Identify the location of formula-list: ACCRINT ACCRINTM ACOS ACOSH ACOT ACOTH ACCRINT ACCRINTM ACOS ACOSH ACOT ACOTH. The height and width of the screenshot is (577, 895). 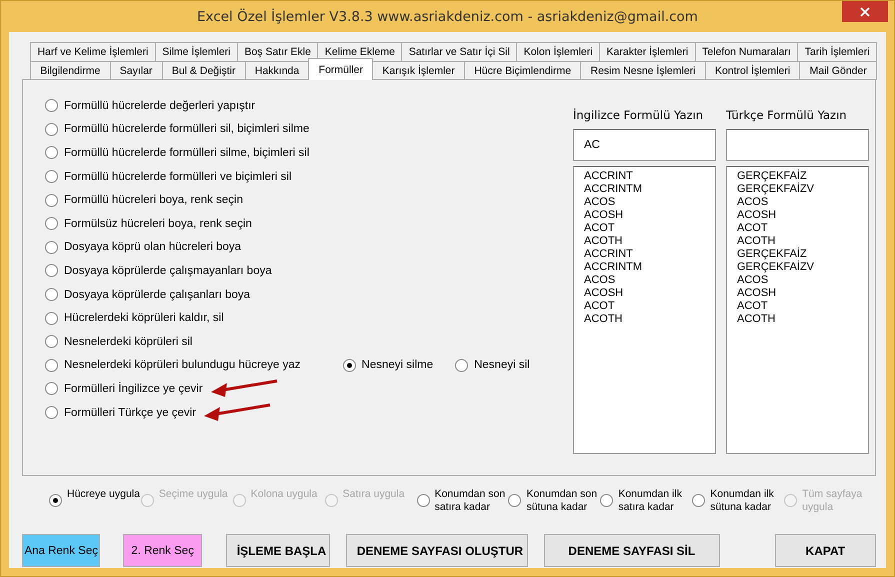
(644, 310).